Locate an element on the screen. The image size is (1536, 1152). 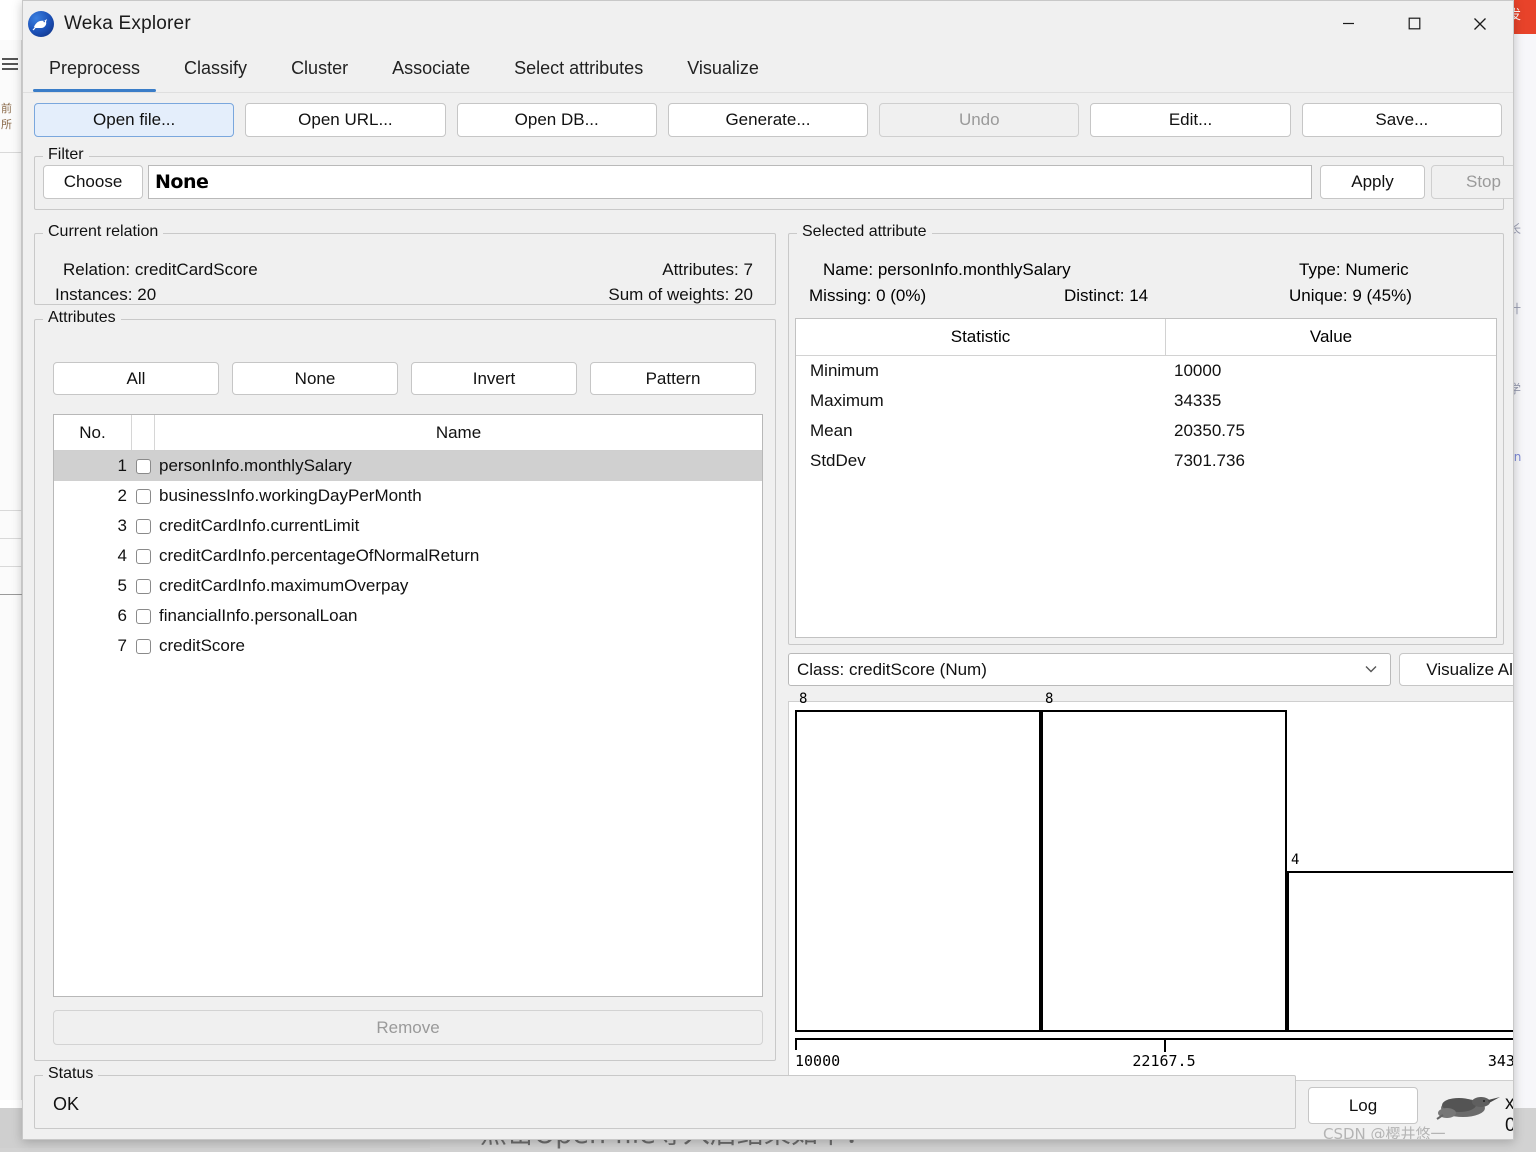
row-attribute-name: businessInfo.workingDayPerMonth is located at coordinates (290, 495).